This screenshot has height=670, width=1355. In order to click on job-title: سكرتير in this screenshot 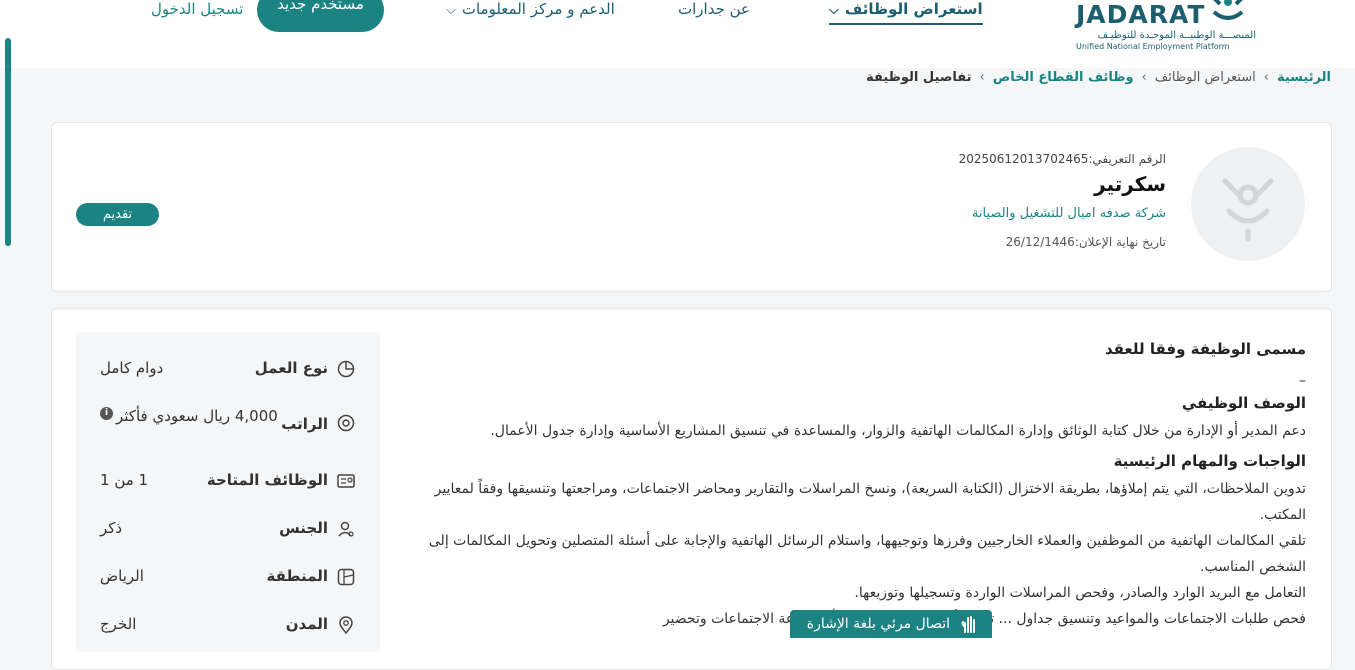, I will do `click(1130, 184)`.